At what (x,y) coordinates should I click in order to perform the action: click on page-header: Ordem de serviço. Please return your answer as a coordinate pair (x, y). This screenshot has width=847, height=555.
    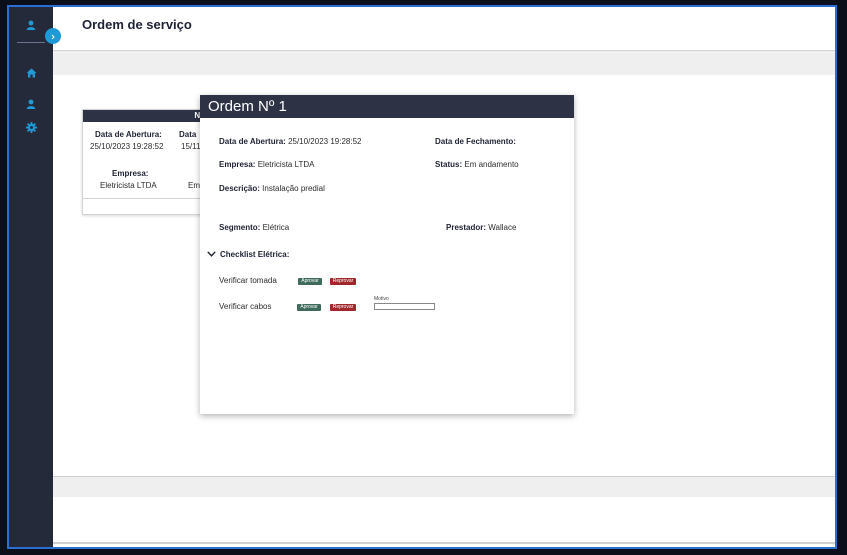
    Looking at the image, I should click on (444, 29).